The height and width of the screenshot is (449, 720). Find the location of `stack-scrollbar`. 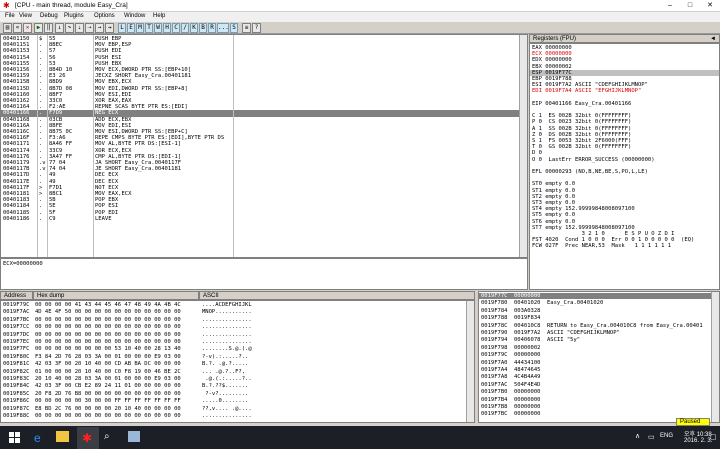

stack-scrollbar is located at coordinates (715, 357).